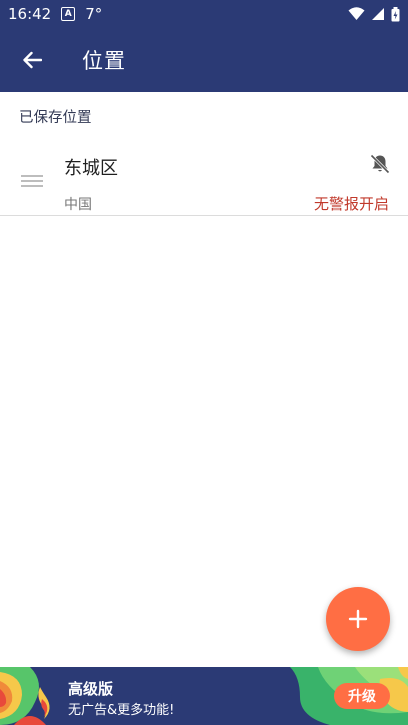  I want to click on wifi-icon, so click(356, 13).